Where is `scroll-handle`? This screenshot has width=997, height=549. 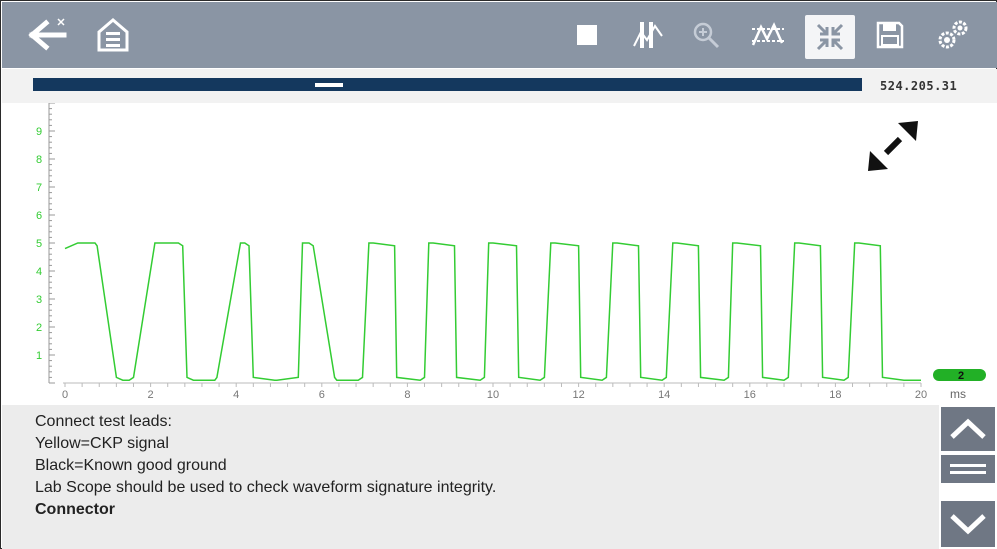
scroll-handle is located at coordinates (968, 469).